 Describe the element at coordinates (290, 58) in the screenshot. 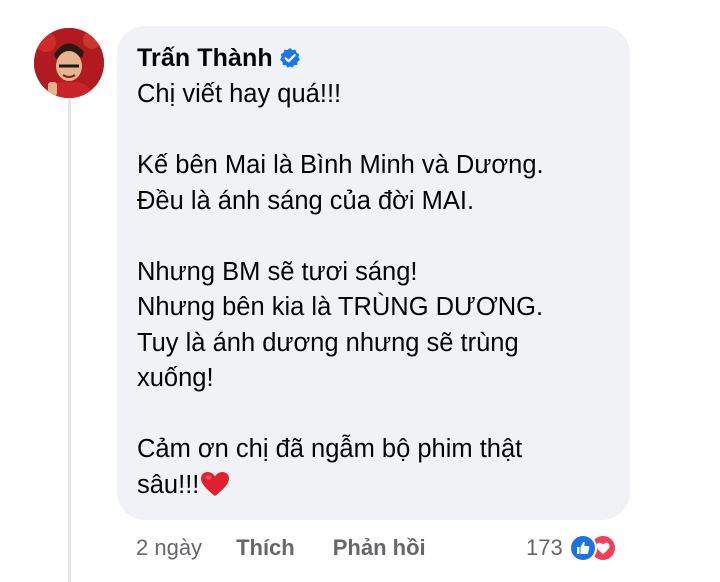

I see `verified-badge-icon` at that location.